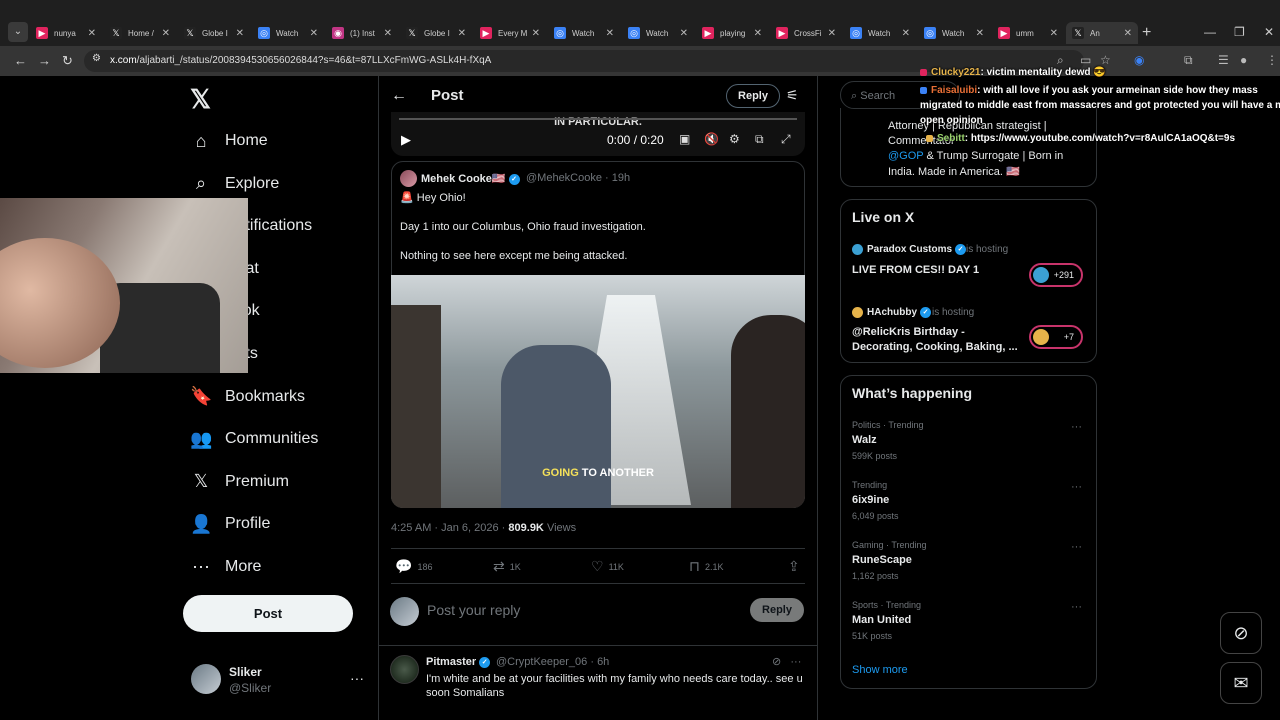 The image size is (1280, 720). Describe the element at coordinates (1056, 275) in the screenshot. I see `live-listeners-pill: +291` at that location.